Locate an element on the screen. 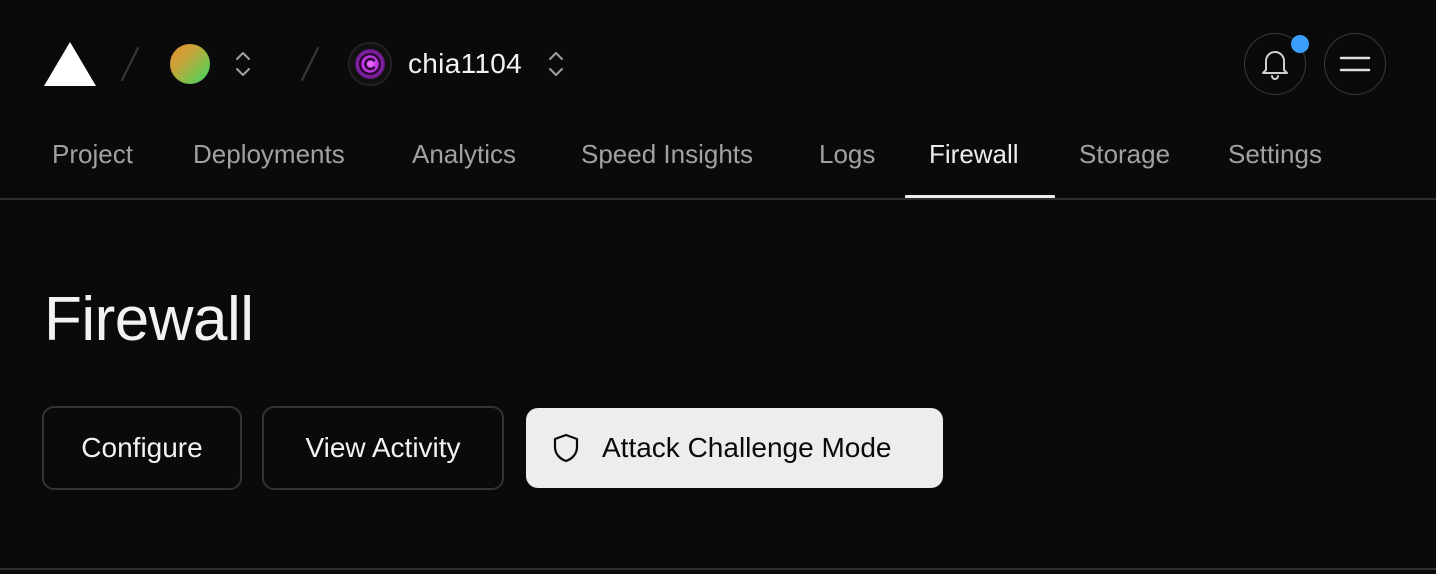  notification-badge is located at coordinates (1300, 44).